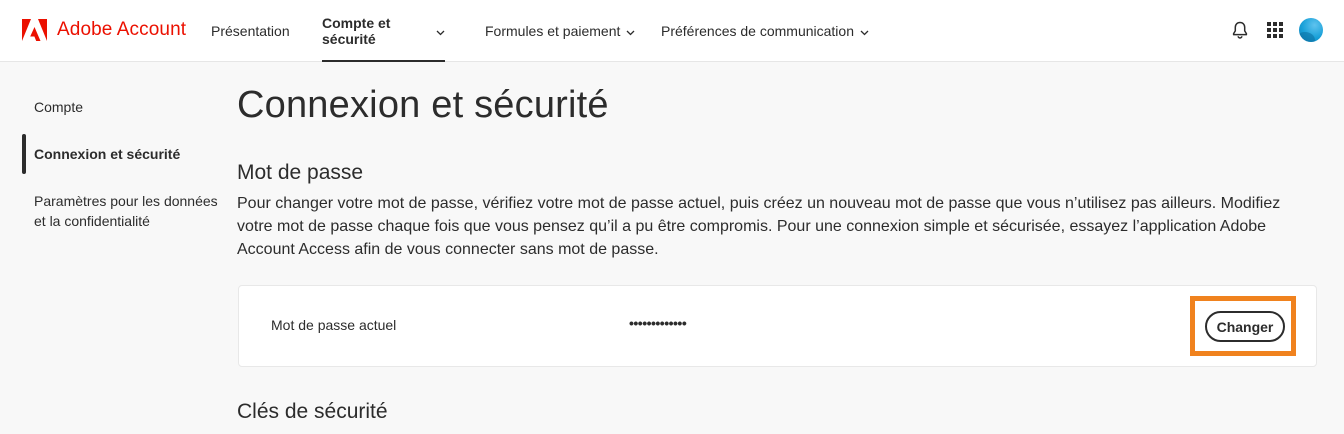  Describe the element at coordinates (34, 30) in the screenshot. I see `adobe-logo-icon` at that location.